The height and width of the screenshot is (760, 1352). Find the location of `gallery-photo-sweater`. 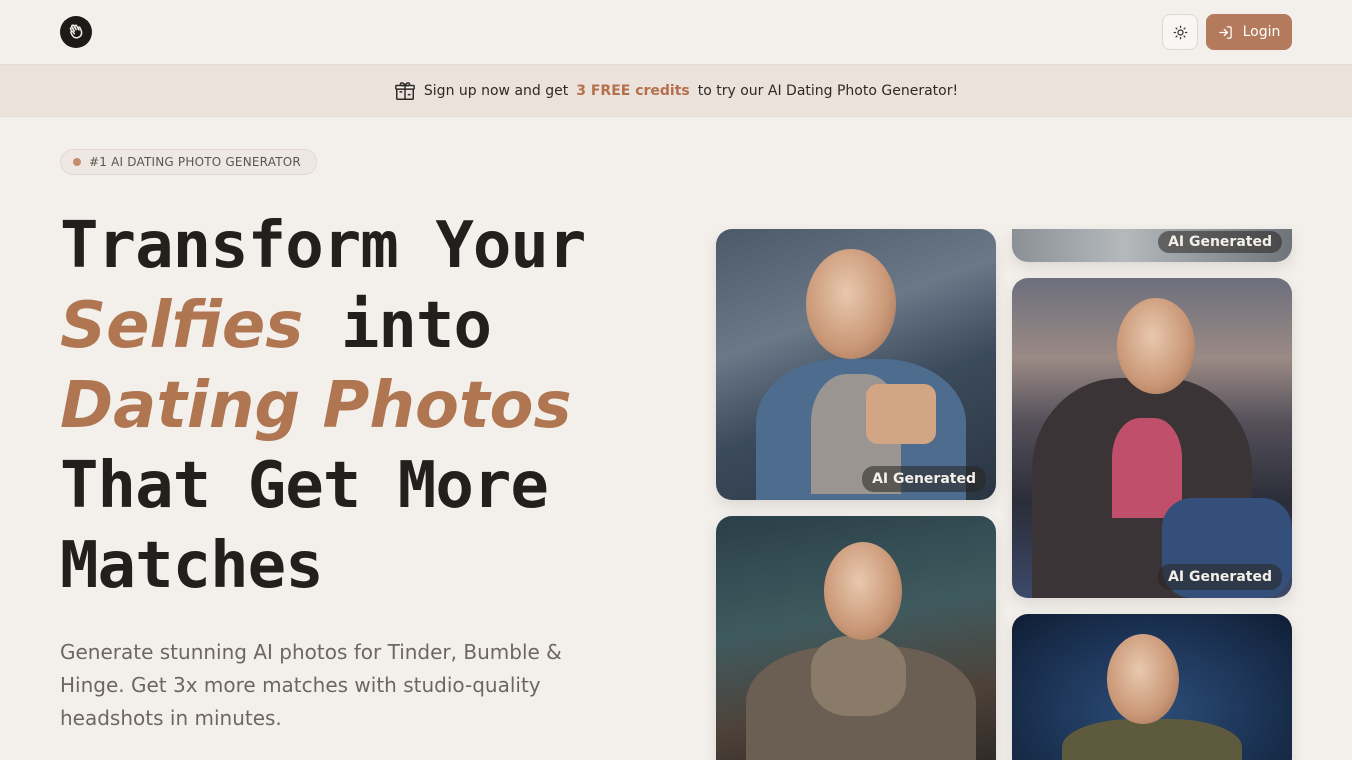

gallery-photo-sweater is located at coordinates (856, 638).